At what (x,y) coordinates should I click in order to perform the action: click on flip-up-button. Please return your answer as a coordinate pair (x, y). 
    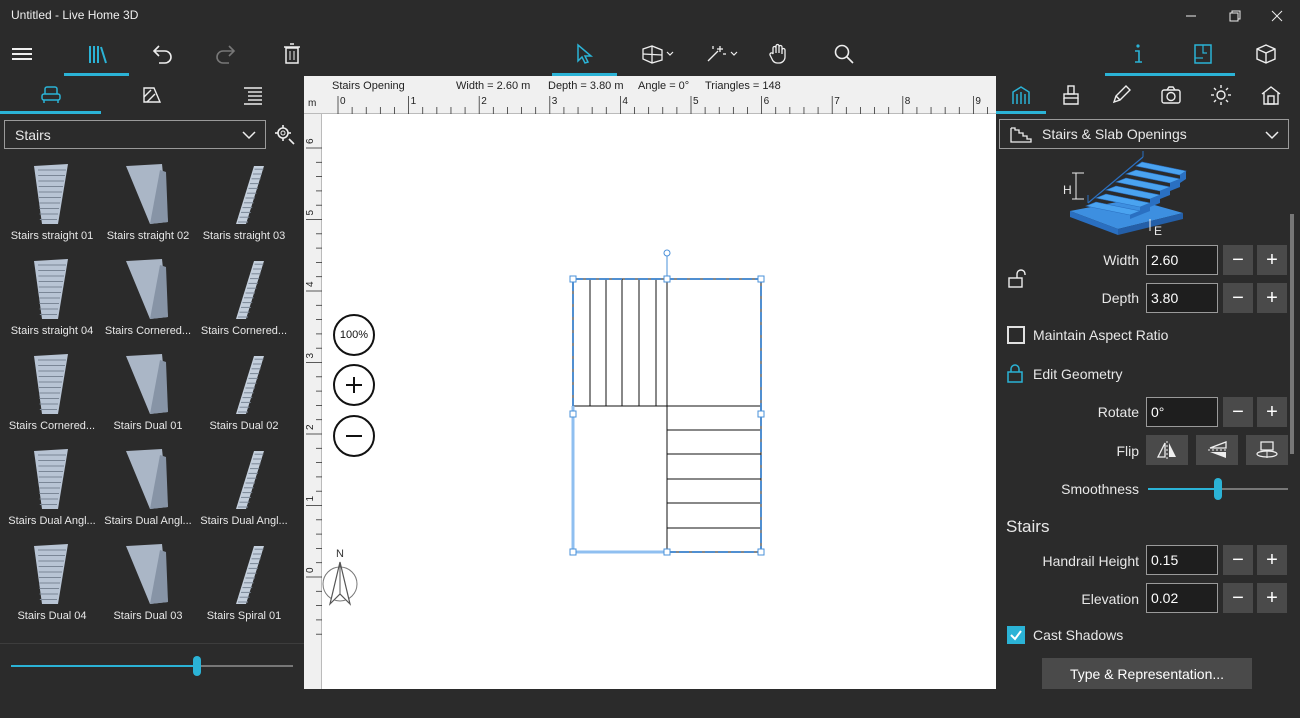
    Looking at the image, I should click on (1267, 450).